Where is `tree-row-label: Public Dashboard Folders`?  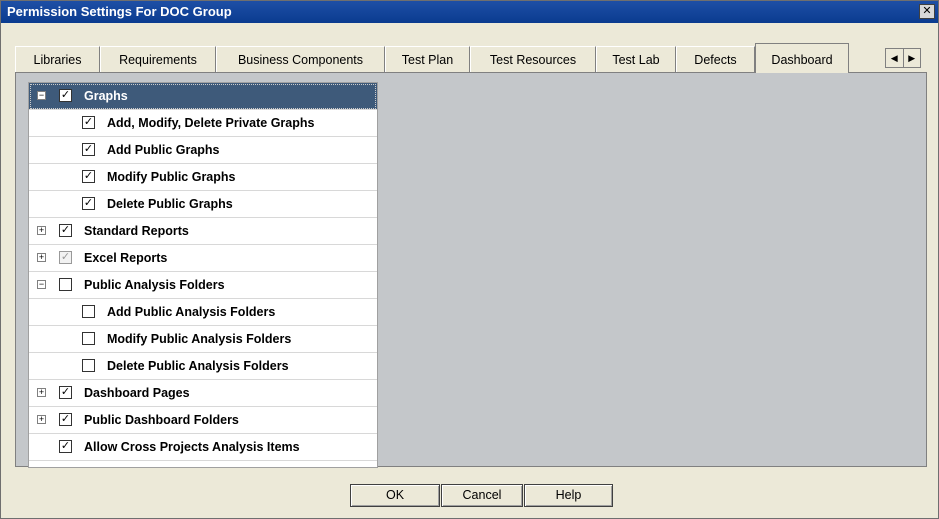 tree-row-label: Public Dashboard Folders is located at coordinates (161, 420).